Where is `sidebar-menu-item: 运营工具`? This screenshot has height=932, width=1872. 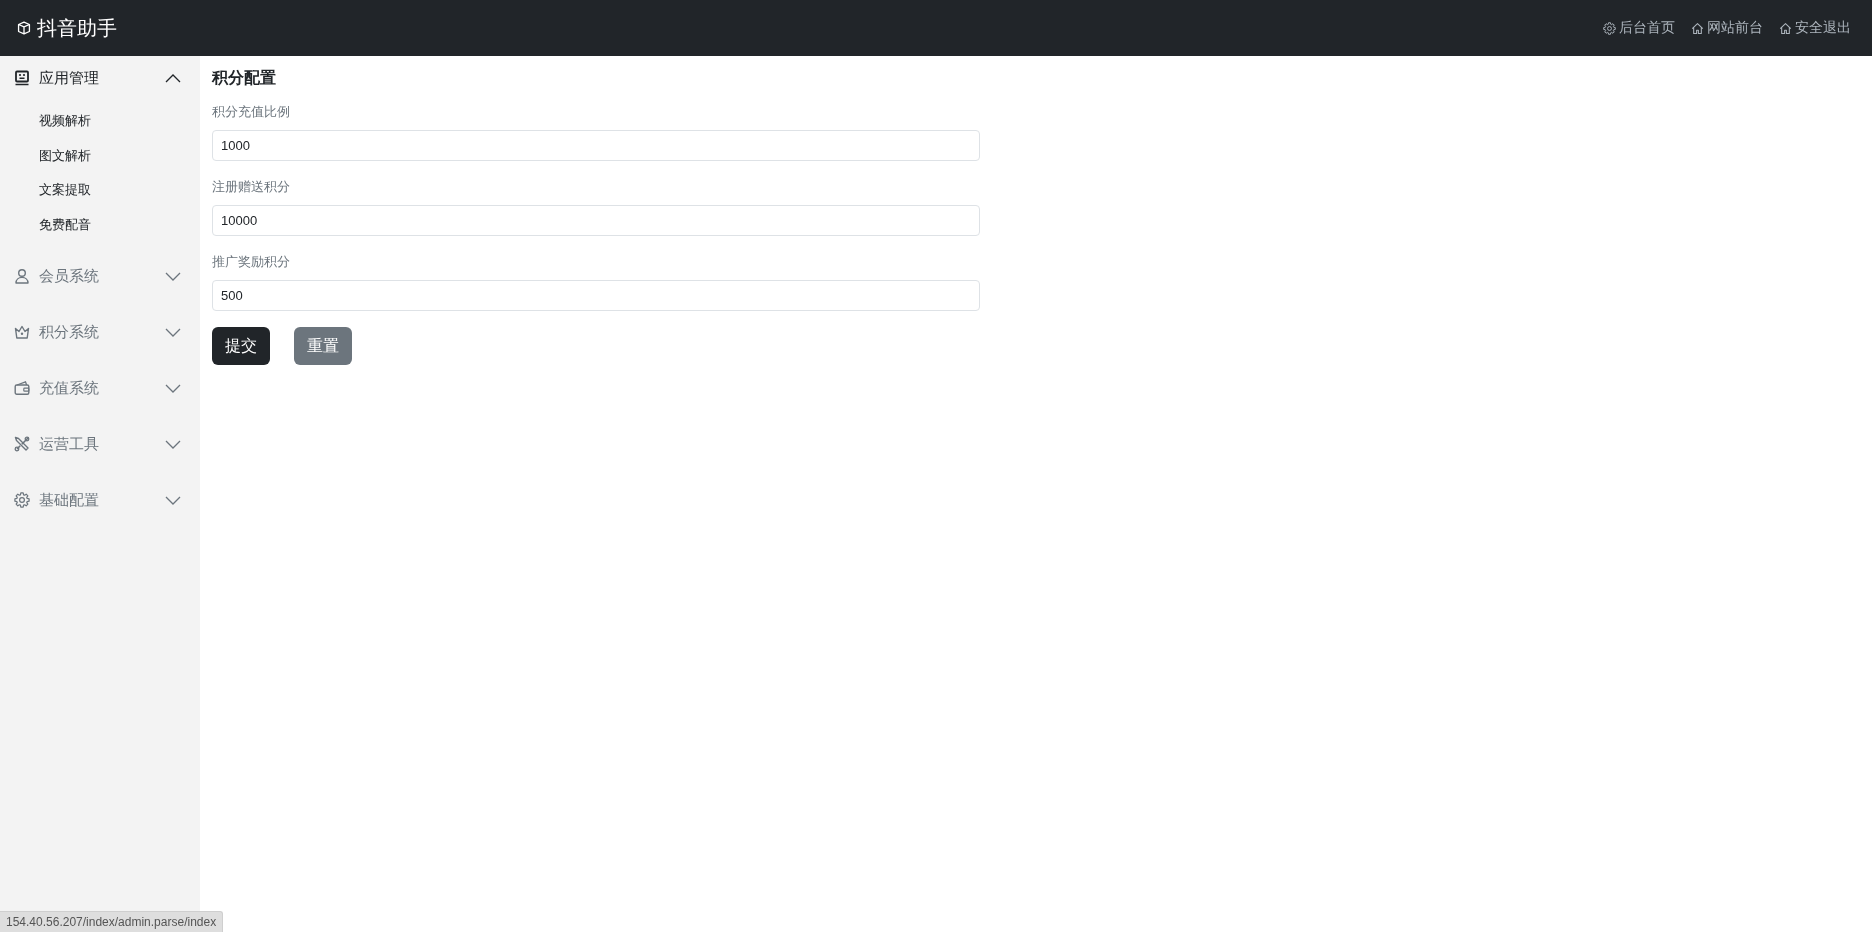
sidebar-menu-item: 运营工具 is located at coordinates (100, 444).